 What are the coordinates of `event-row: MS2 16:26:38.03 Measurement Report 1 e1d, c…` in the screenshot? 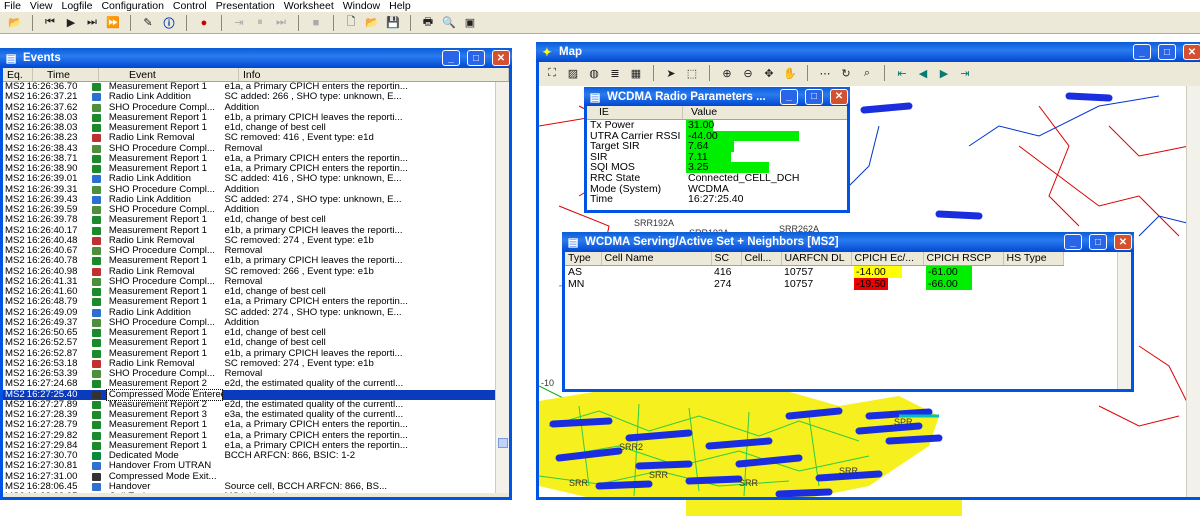 It's located at (256, 128).